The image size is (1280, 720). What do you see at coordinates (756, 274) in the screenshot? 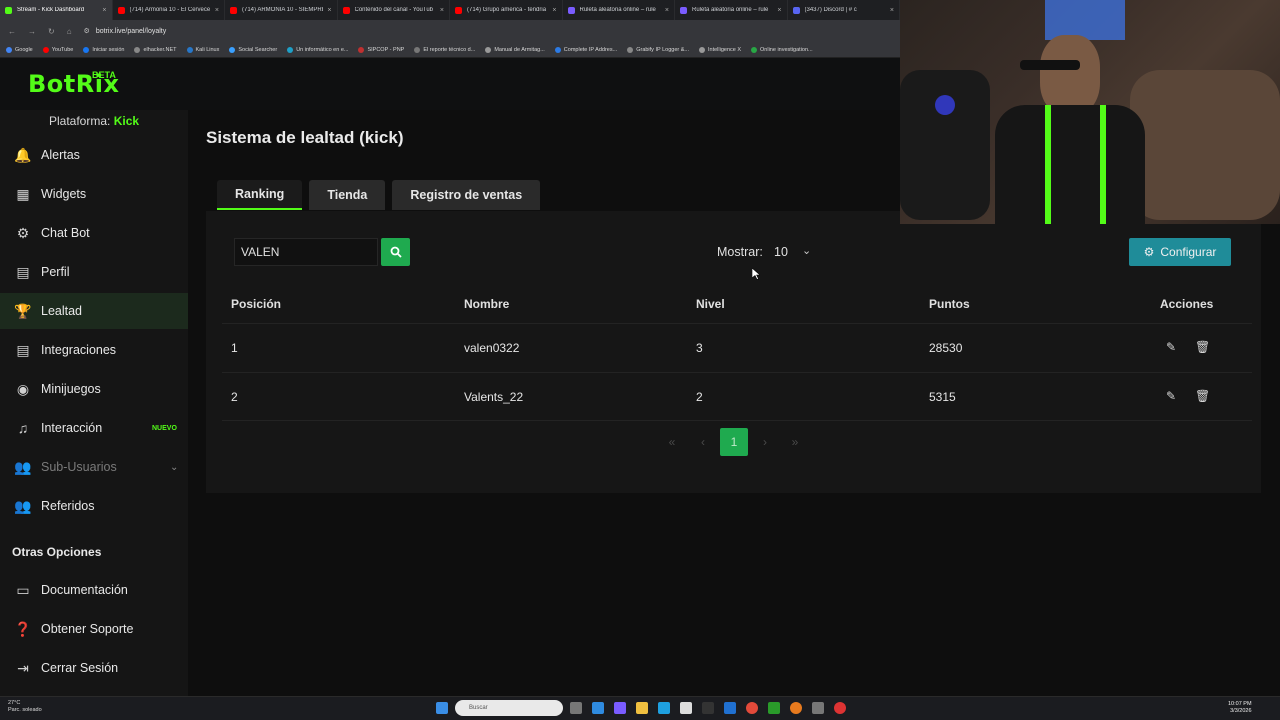
I see `mouse-cursor-icon` at bounding box center [756, 274].